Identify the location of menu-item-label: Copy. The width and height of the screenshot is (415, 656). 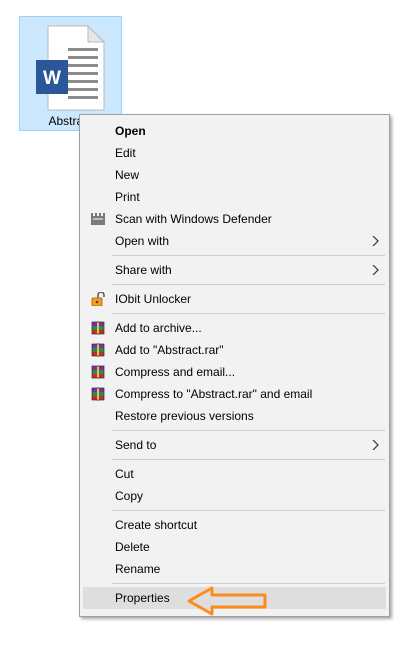
(129, 496).